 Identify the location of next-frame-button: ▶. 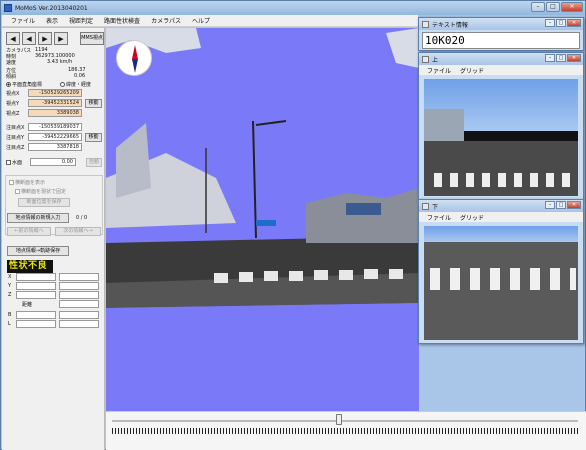
(45, 38).